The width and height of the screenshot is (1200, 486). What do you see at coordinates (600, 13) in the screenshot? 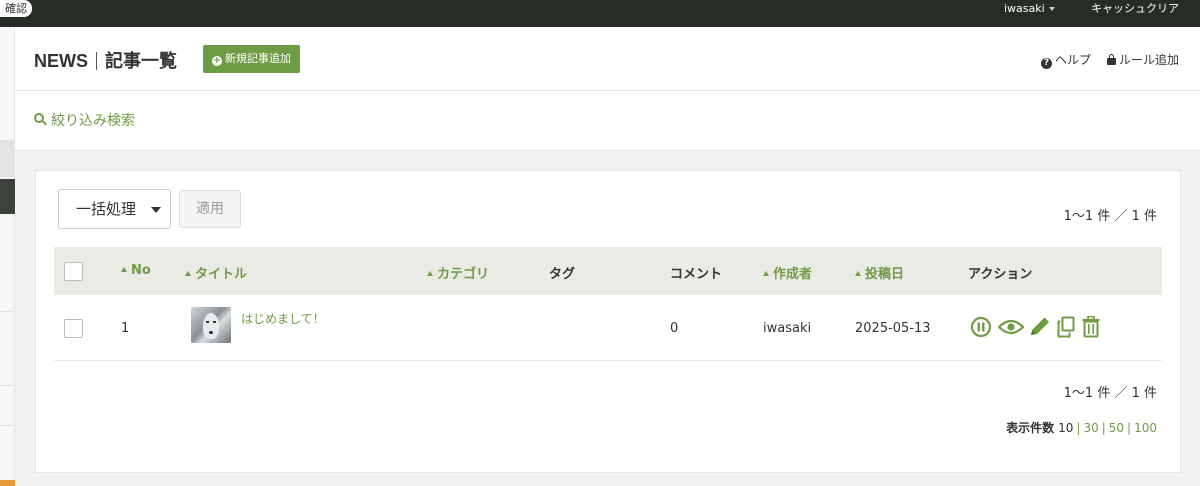
I see `top-bar: 確認 iwasaki キャッシュクリア` at bounding box center [600, 13].